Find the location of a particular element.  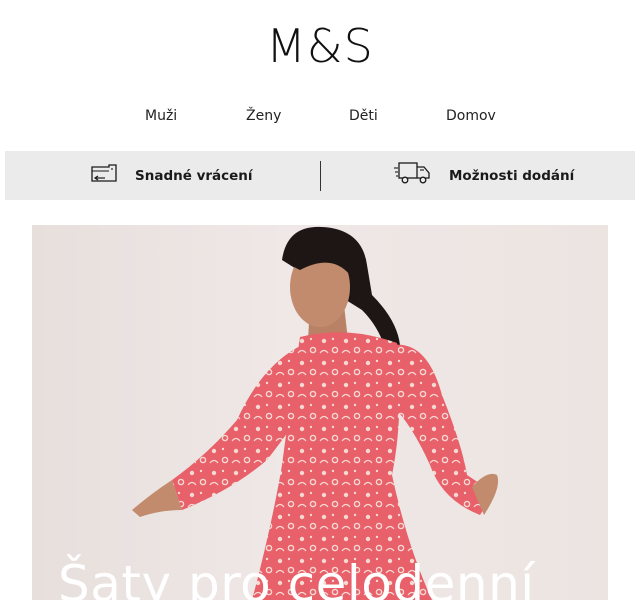

hero-heading: Šaty pro celodenní is located at coordinates (296, 577).